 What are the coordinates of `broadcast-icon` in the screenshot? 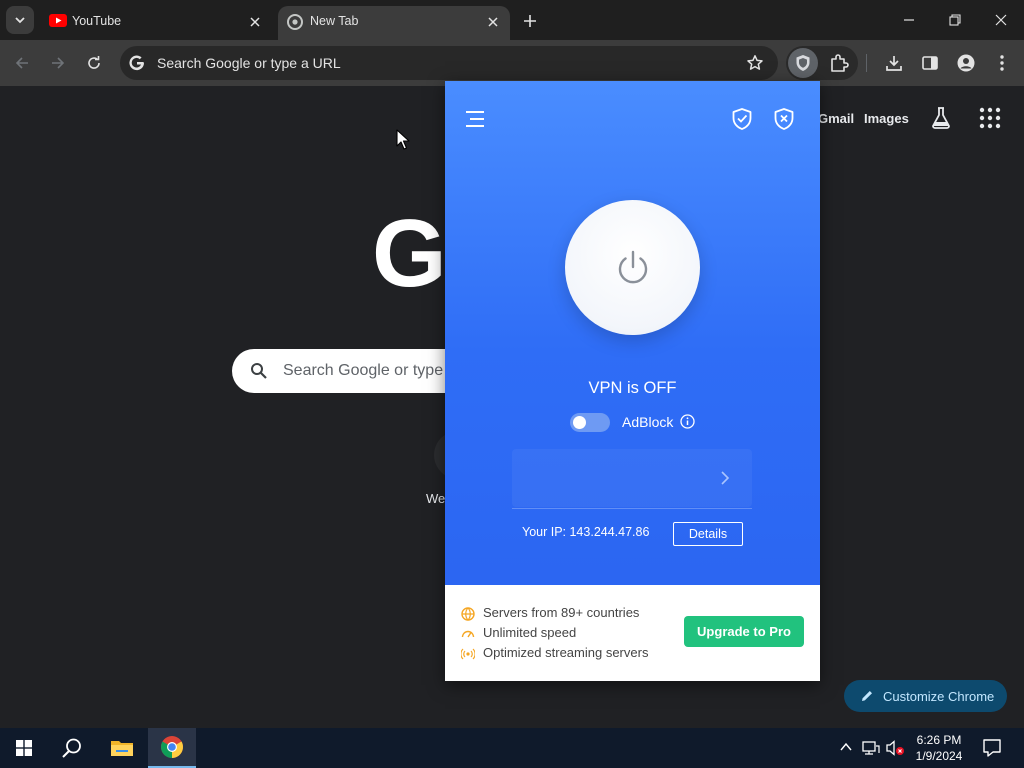 It's located at (468, 654).